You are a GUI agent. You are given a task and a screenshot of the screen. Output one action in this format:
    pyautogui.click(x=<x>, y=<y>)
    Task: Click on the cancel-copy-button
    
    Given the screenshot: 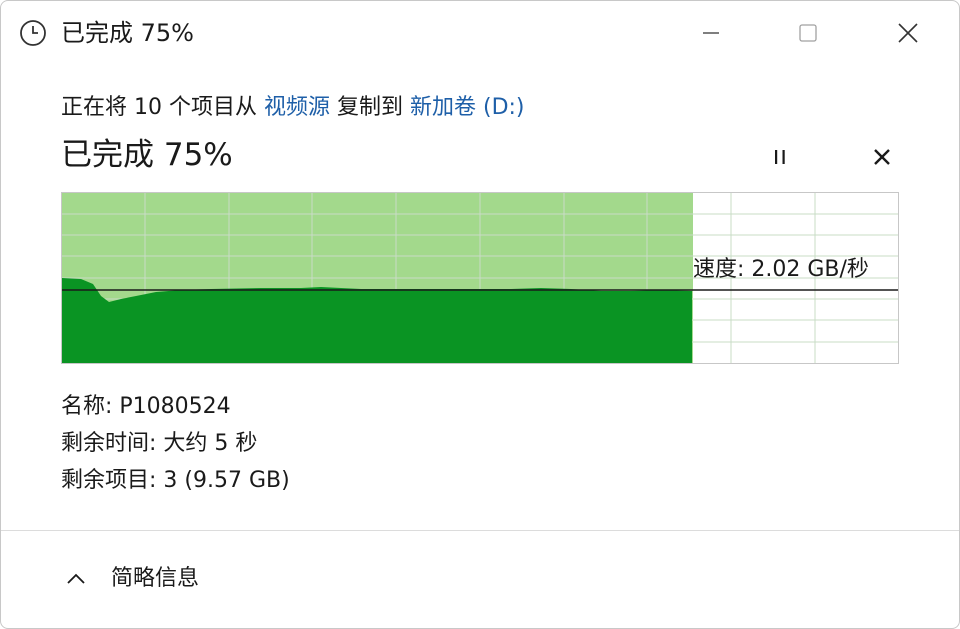 What is the action you would take?
    pyautogui.click(x=882, y=157)
    